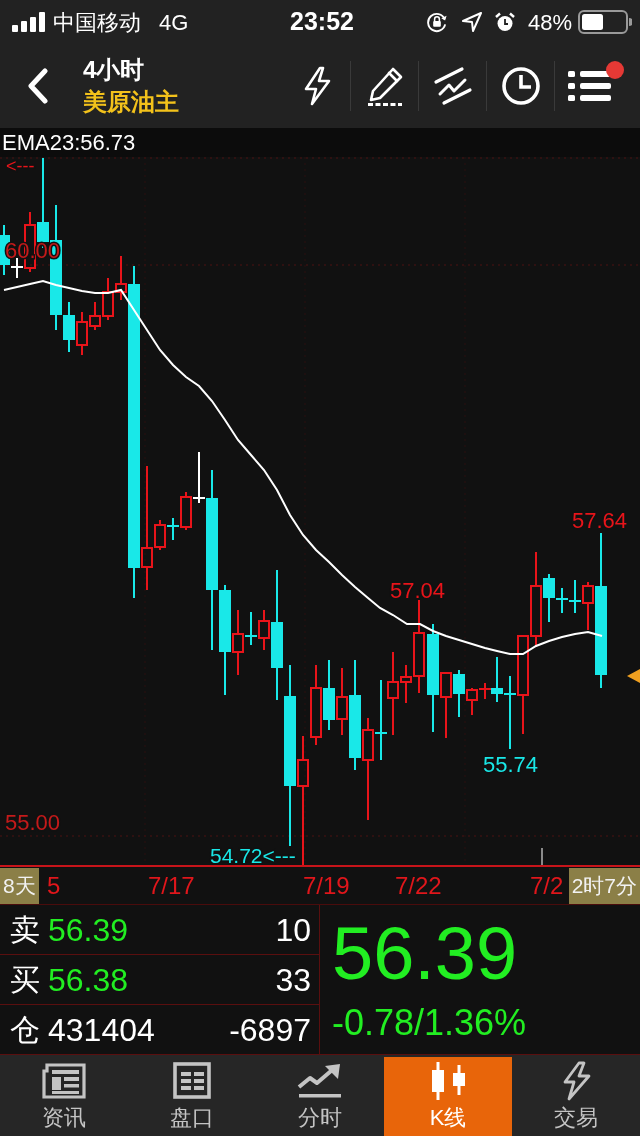  What do you see at coordinates (418, 886) in the screenshot?
I see `date-label: 7/22` at bounding box center [418, 886].